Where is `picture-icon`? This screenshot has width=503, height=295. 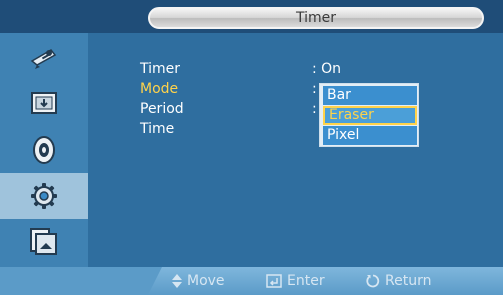 picture-icon is located at coordinates (44, 58).